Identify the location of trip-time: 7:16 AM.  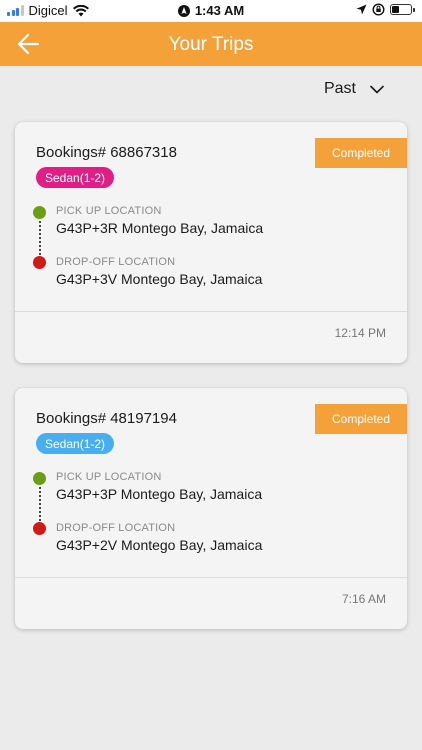
(363, 599).